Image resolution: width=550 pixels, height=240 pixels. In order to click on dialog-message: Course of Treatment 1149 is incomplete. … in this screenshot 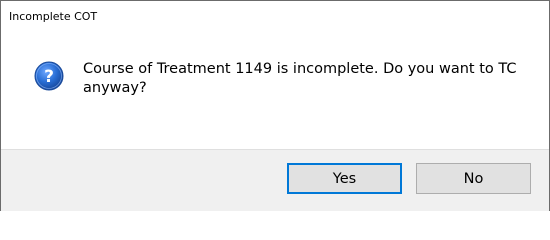, I will do `click(300, 78)`.